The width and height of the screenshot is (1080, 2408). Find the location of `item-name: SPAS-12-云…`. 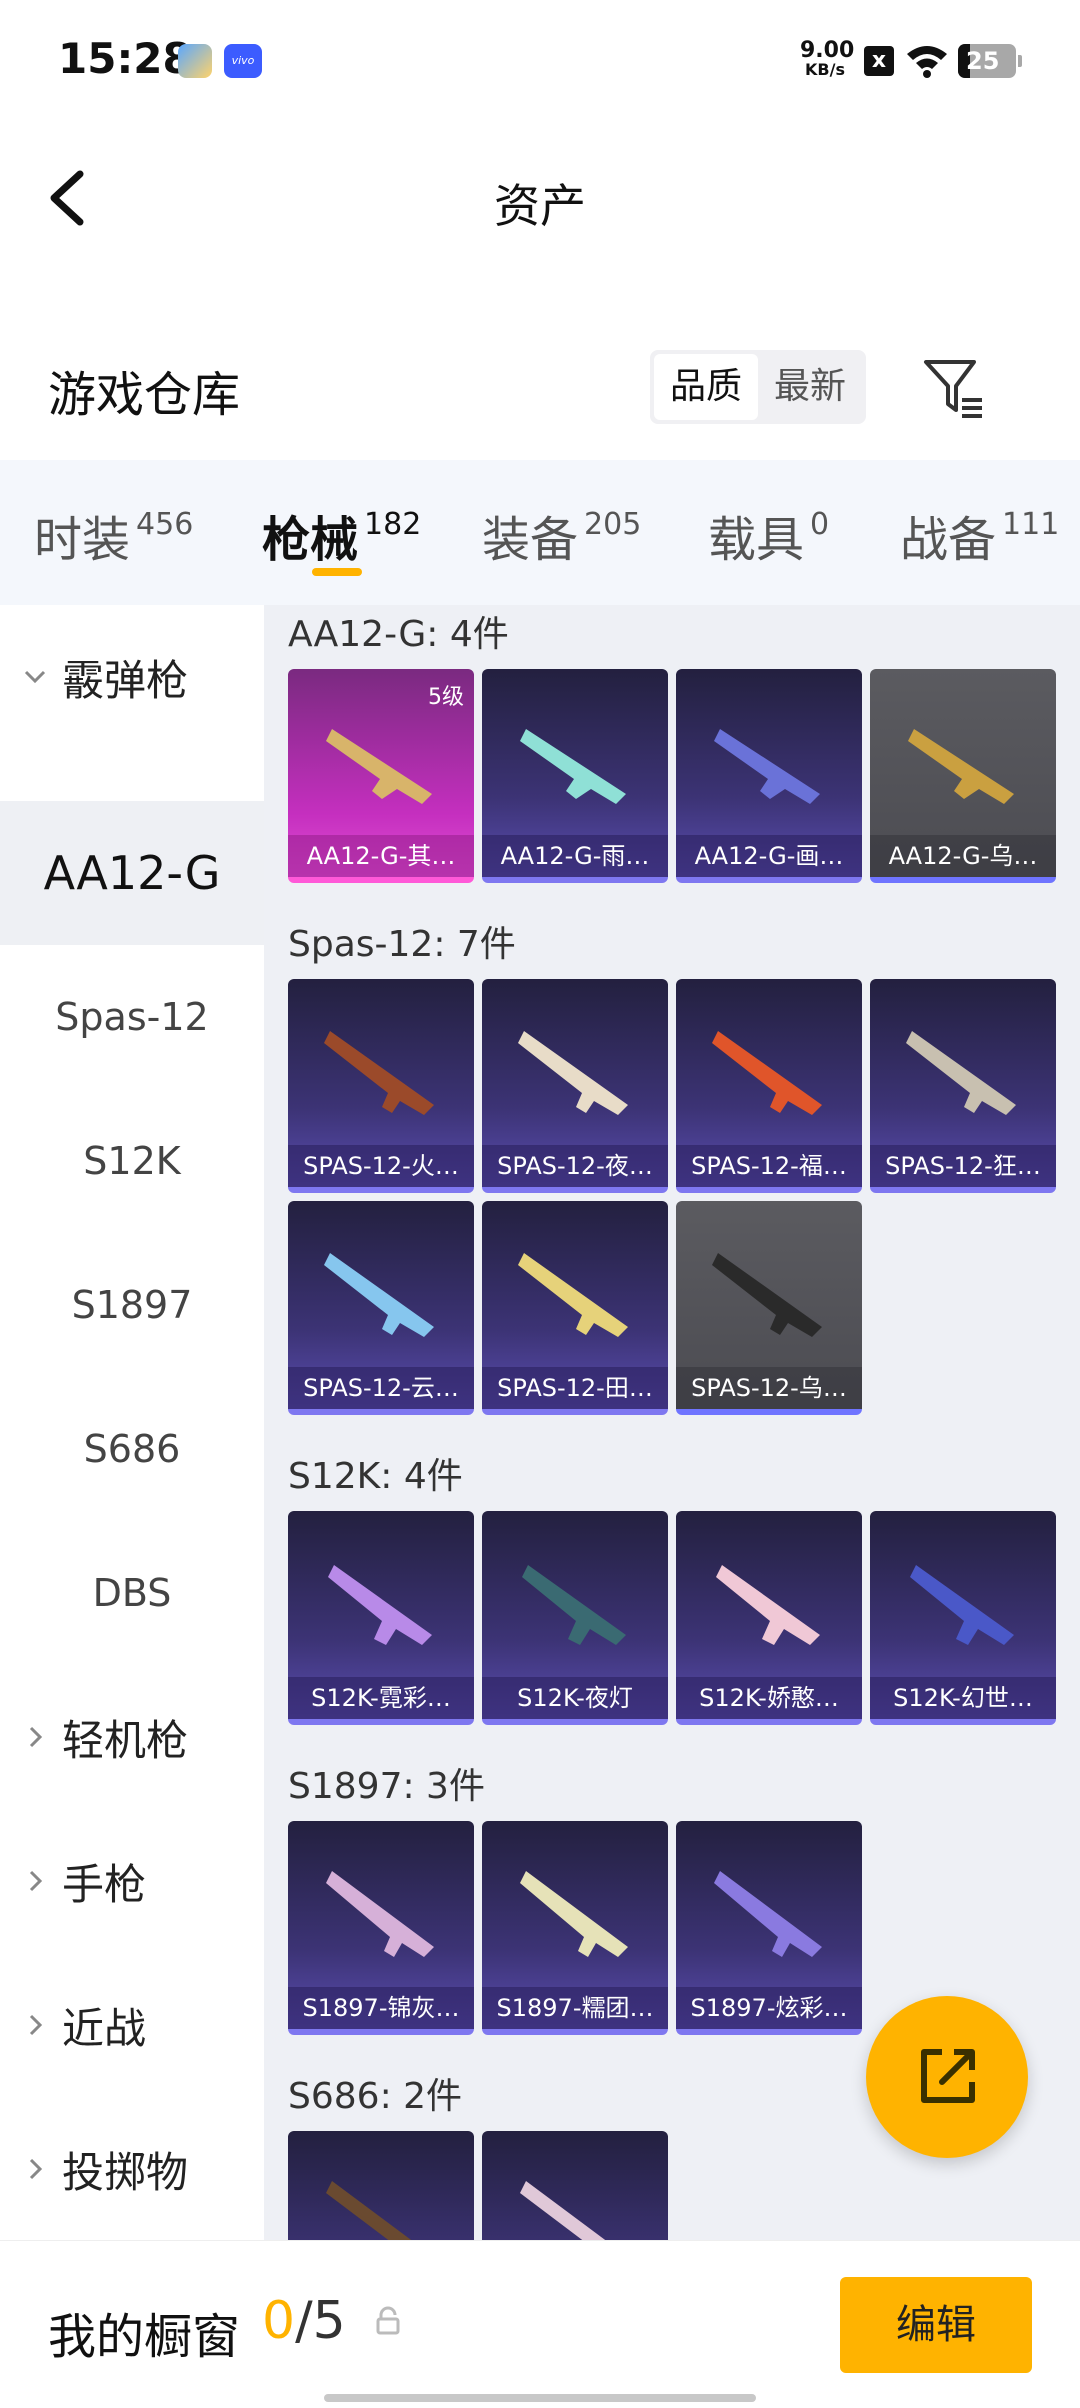

item-name: SPAS-12-云… is located at coordinates (381, 1388).